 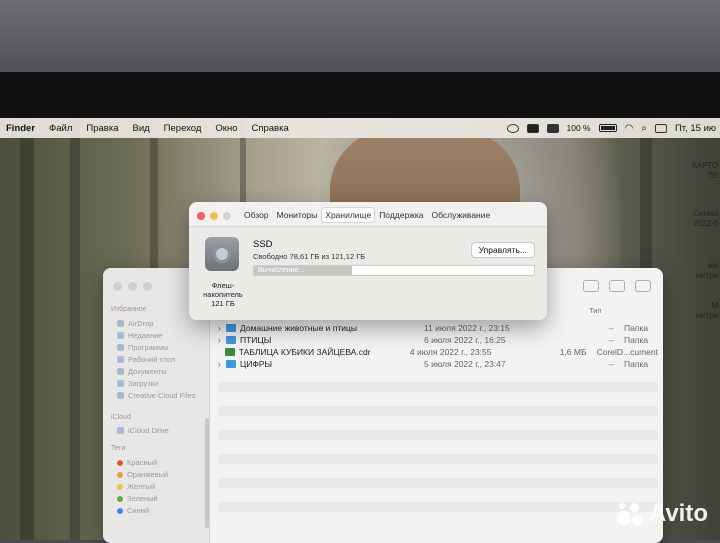 I want to click on menu-extras: 100 % ◠ ⌕ Пт, 15 ию, so click(x=613, y=128).